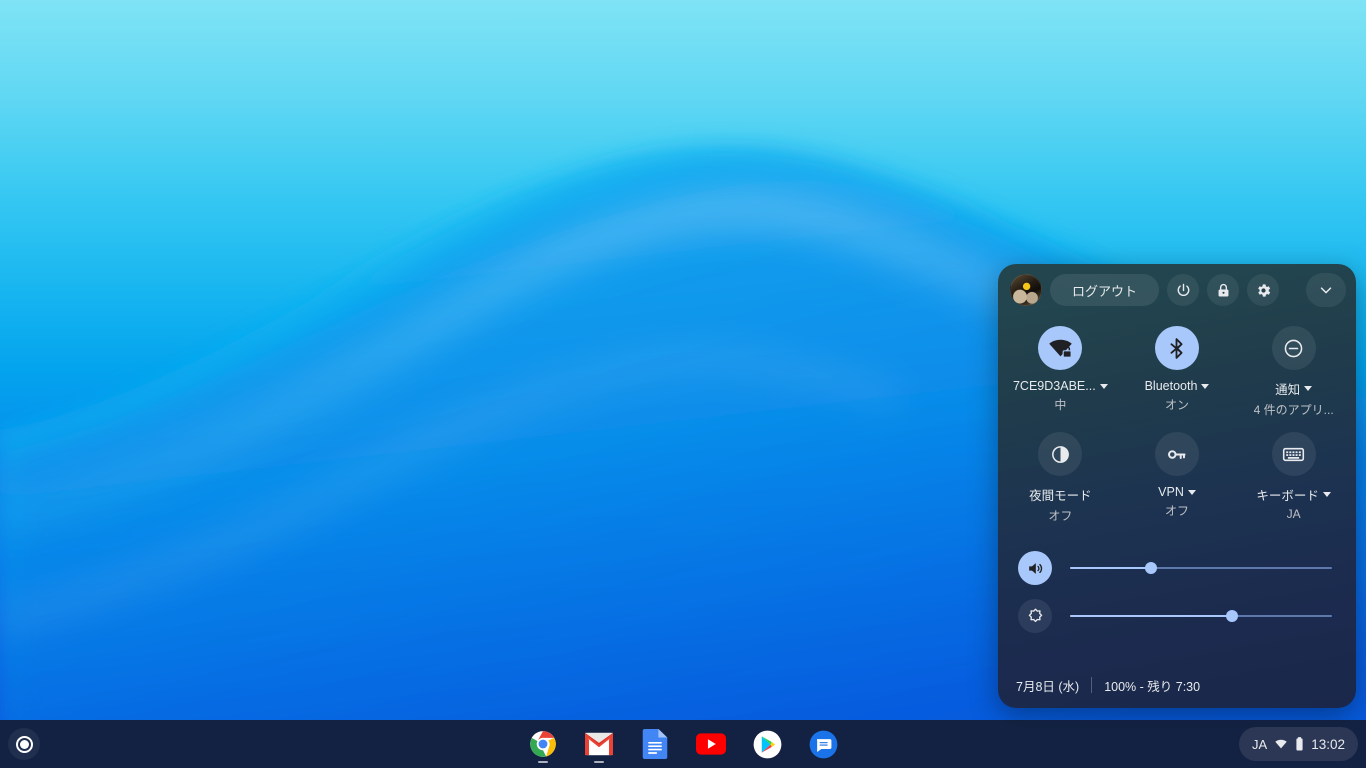 The width and height of the screenshot is (1366, 768). Describe the element at coordinates (1281, 744) in the screenshot. I see `wifi-icon` at that location.